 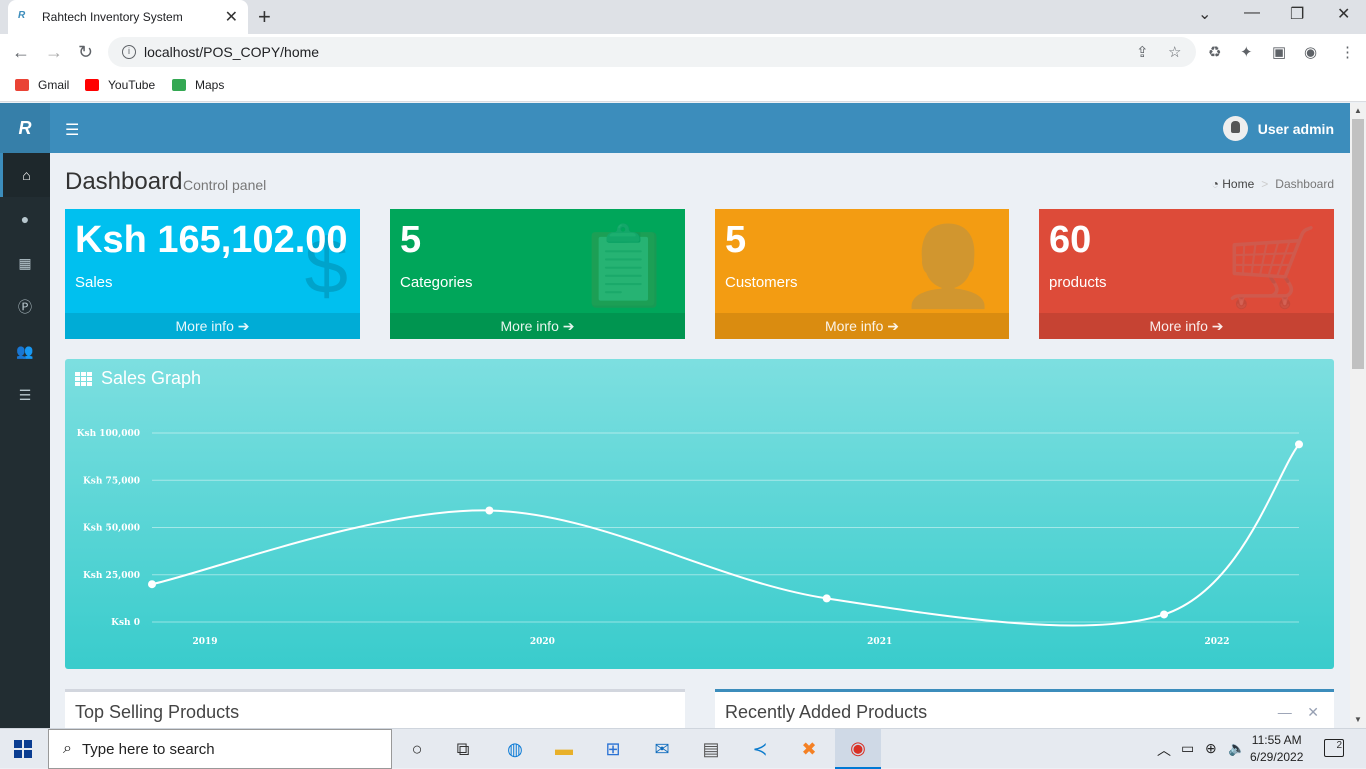 What do you see at coordinates (85, 52) in the screenshot?
I see `reload-icon: ↻` at bounding box center [85, 52].